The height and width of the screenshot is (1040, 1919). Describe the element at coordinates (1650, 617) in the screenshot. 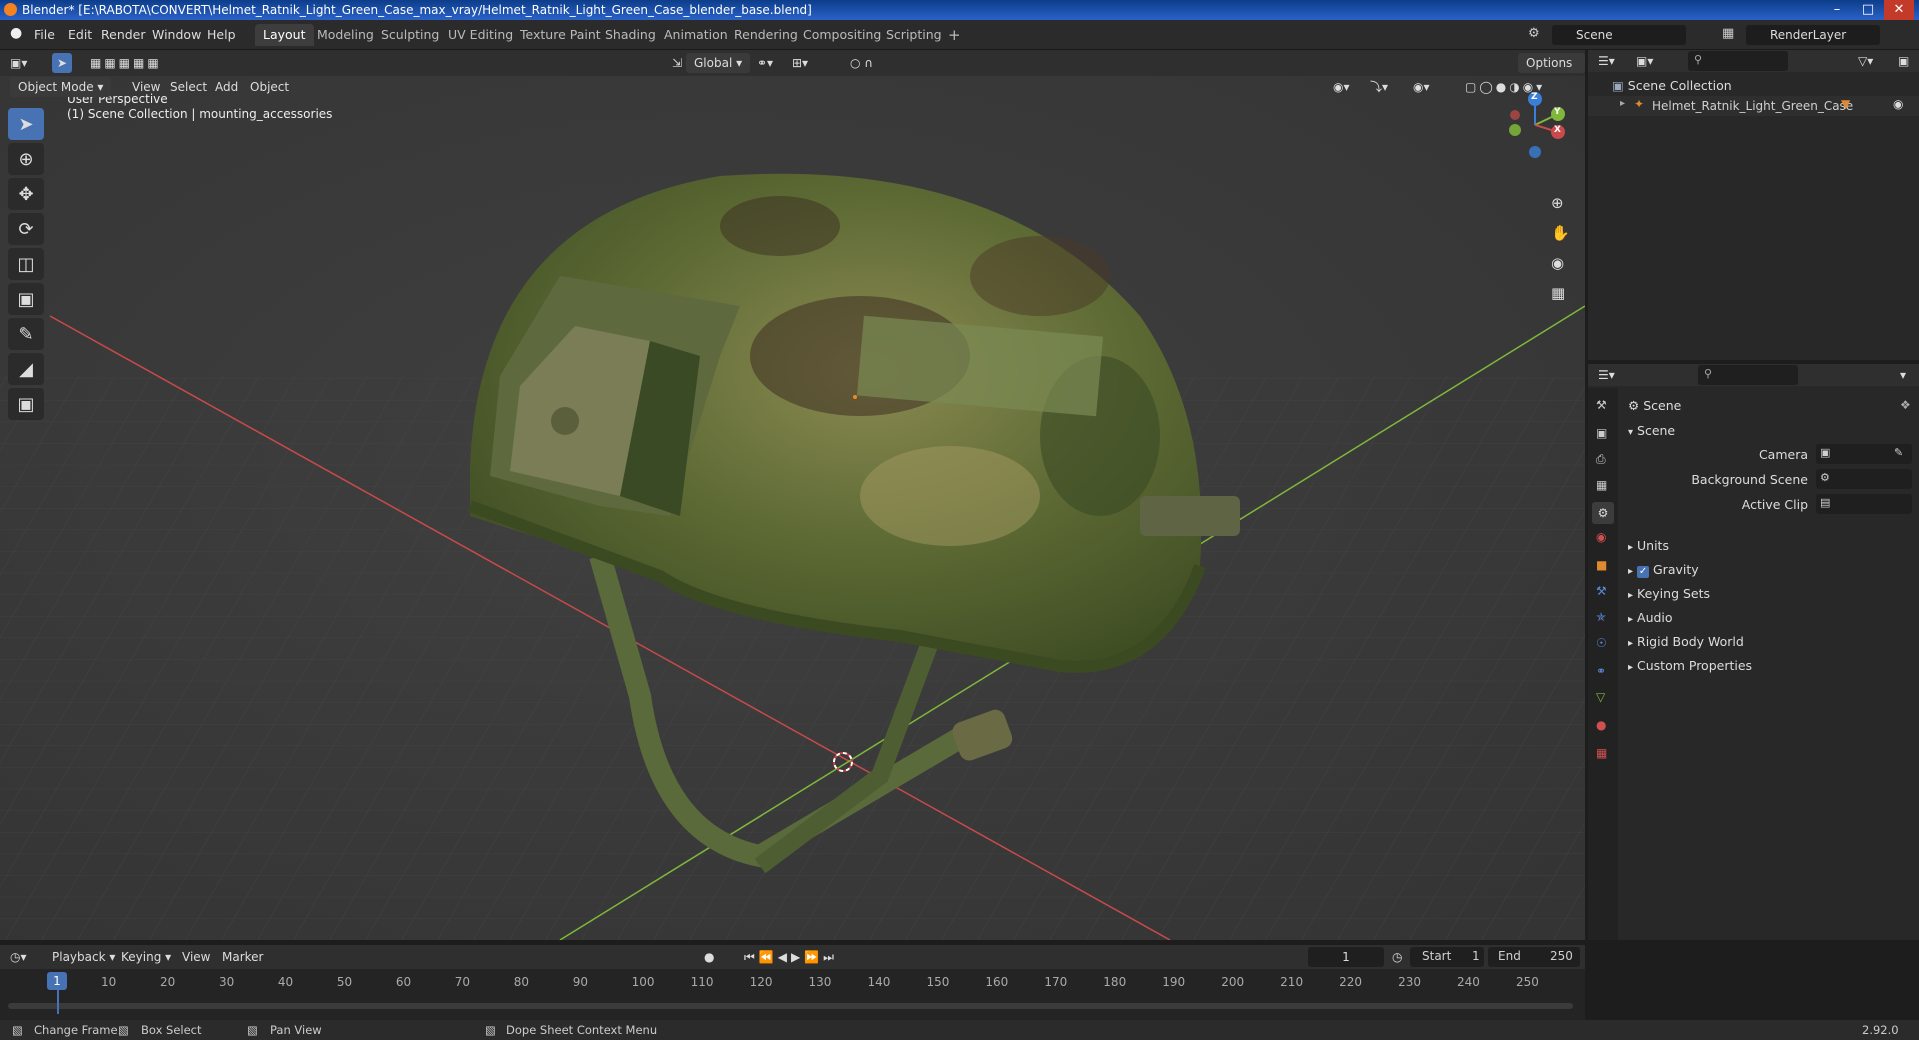

I see `subpanel-audio: ▸ Audio` at that location.